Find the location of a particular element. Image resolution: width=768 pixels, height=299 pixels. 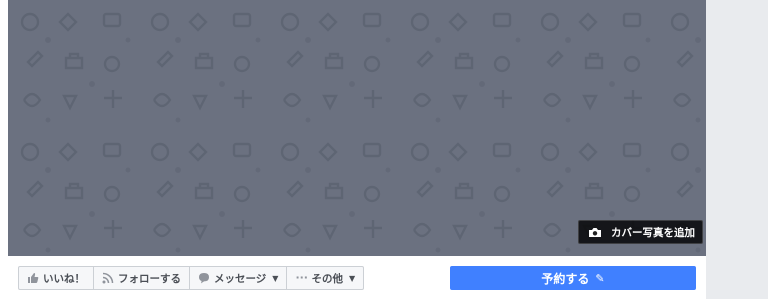

action-button-group: いいね！ フォローする メッセージ ▼ ··· その他 ▼ is located at coordinates (191, 278).